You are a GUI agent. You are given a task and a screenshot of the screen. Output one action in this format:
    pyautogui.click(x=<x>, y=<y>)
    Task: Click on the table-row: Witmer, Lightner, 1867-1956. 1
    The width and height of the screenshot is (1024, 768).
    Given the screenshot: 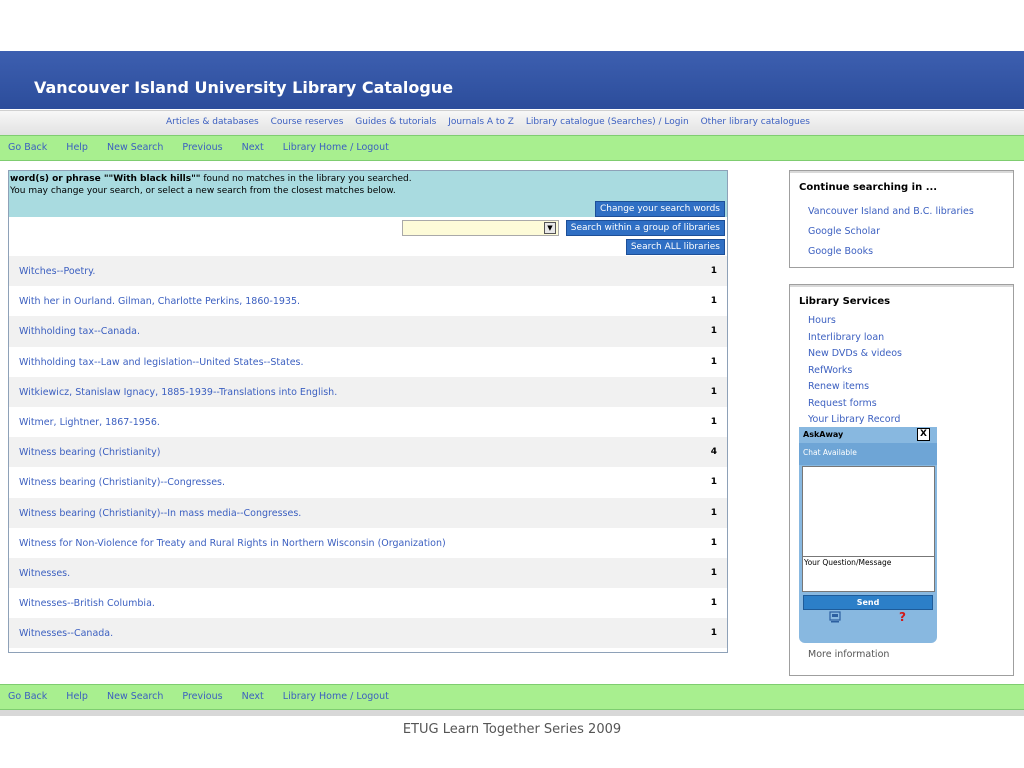 What is the action you would take?
    pyautogui.click(x=368, y=422)
    